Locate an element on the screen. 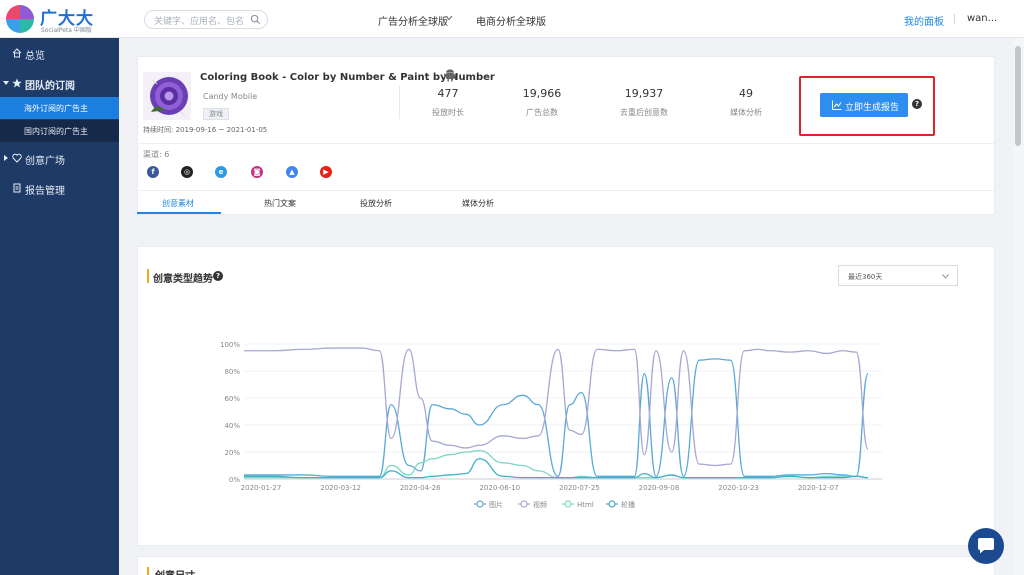 The image size is (1024, 575). app-thumbnail is located at coordinates (167, 96).